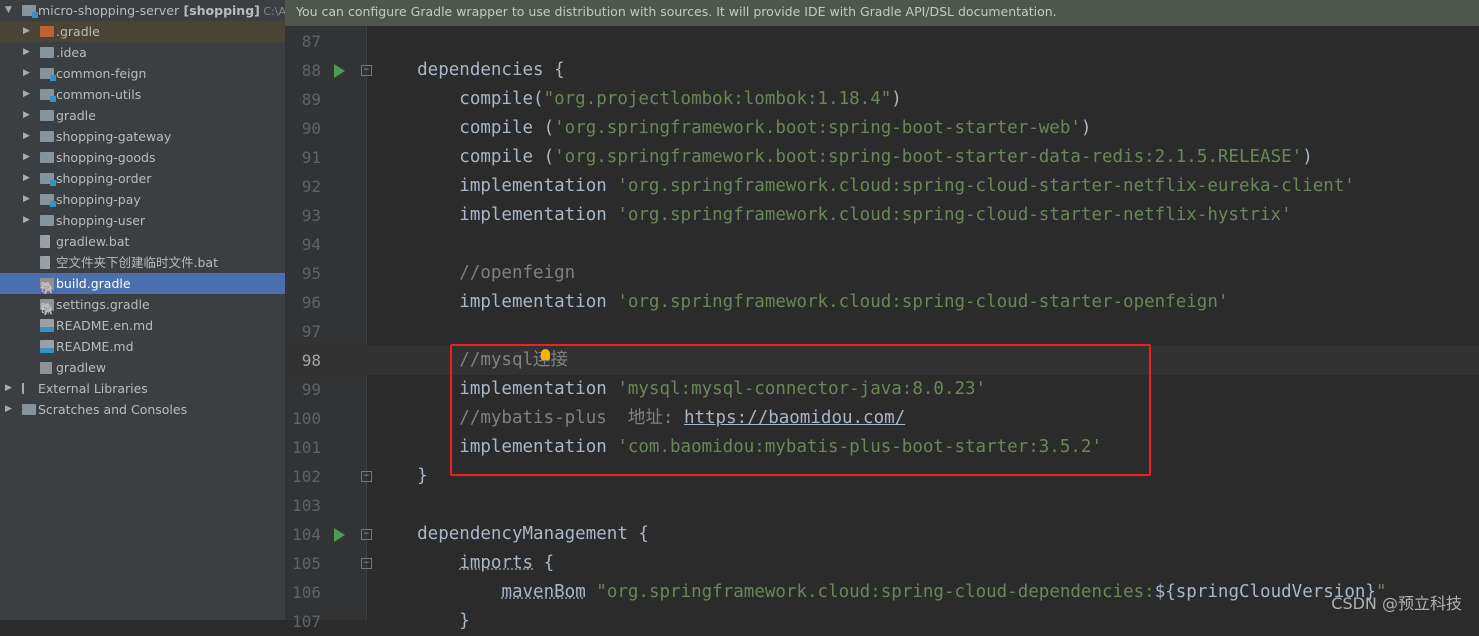 The height and width of the screenshot is (636, 1479). What do you see at coordinates (882, 534) in the screenshot?
I see `code-line: 104 − dependencyManagement {` at bounding box center [882, 534].